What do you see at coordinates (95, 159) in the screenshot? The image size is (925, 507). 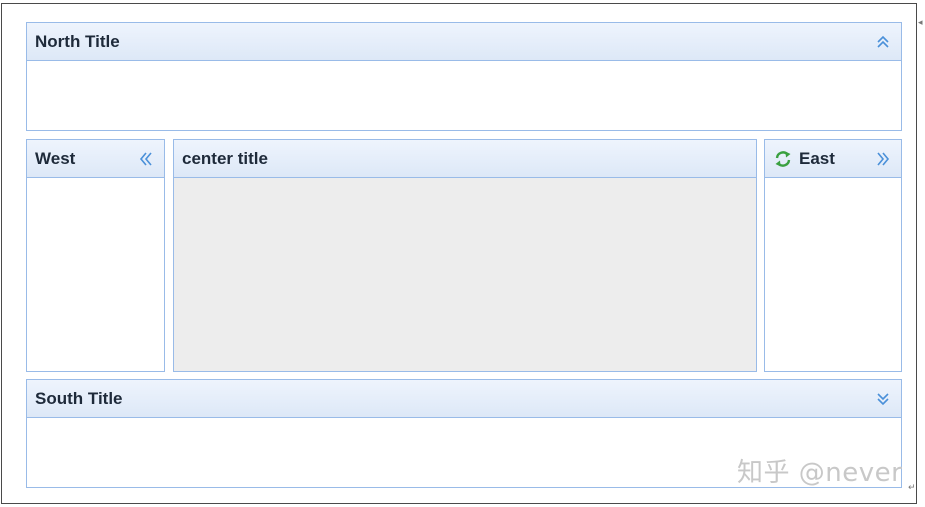 I see `west-panel-header: West` at bounding box center [95, 159].